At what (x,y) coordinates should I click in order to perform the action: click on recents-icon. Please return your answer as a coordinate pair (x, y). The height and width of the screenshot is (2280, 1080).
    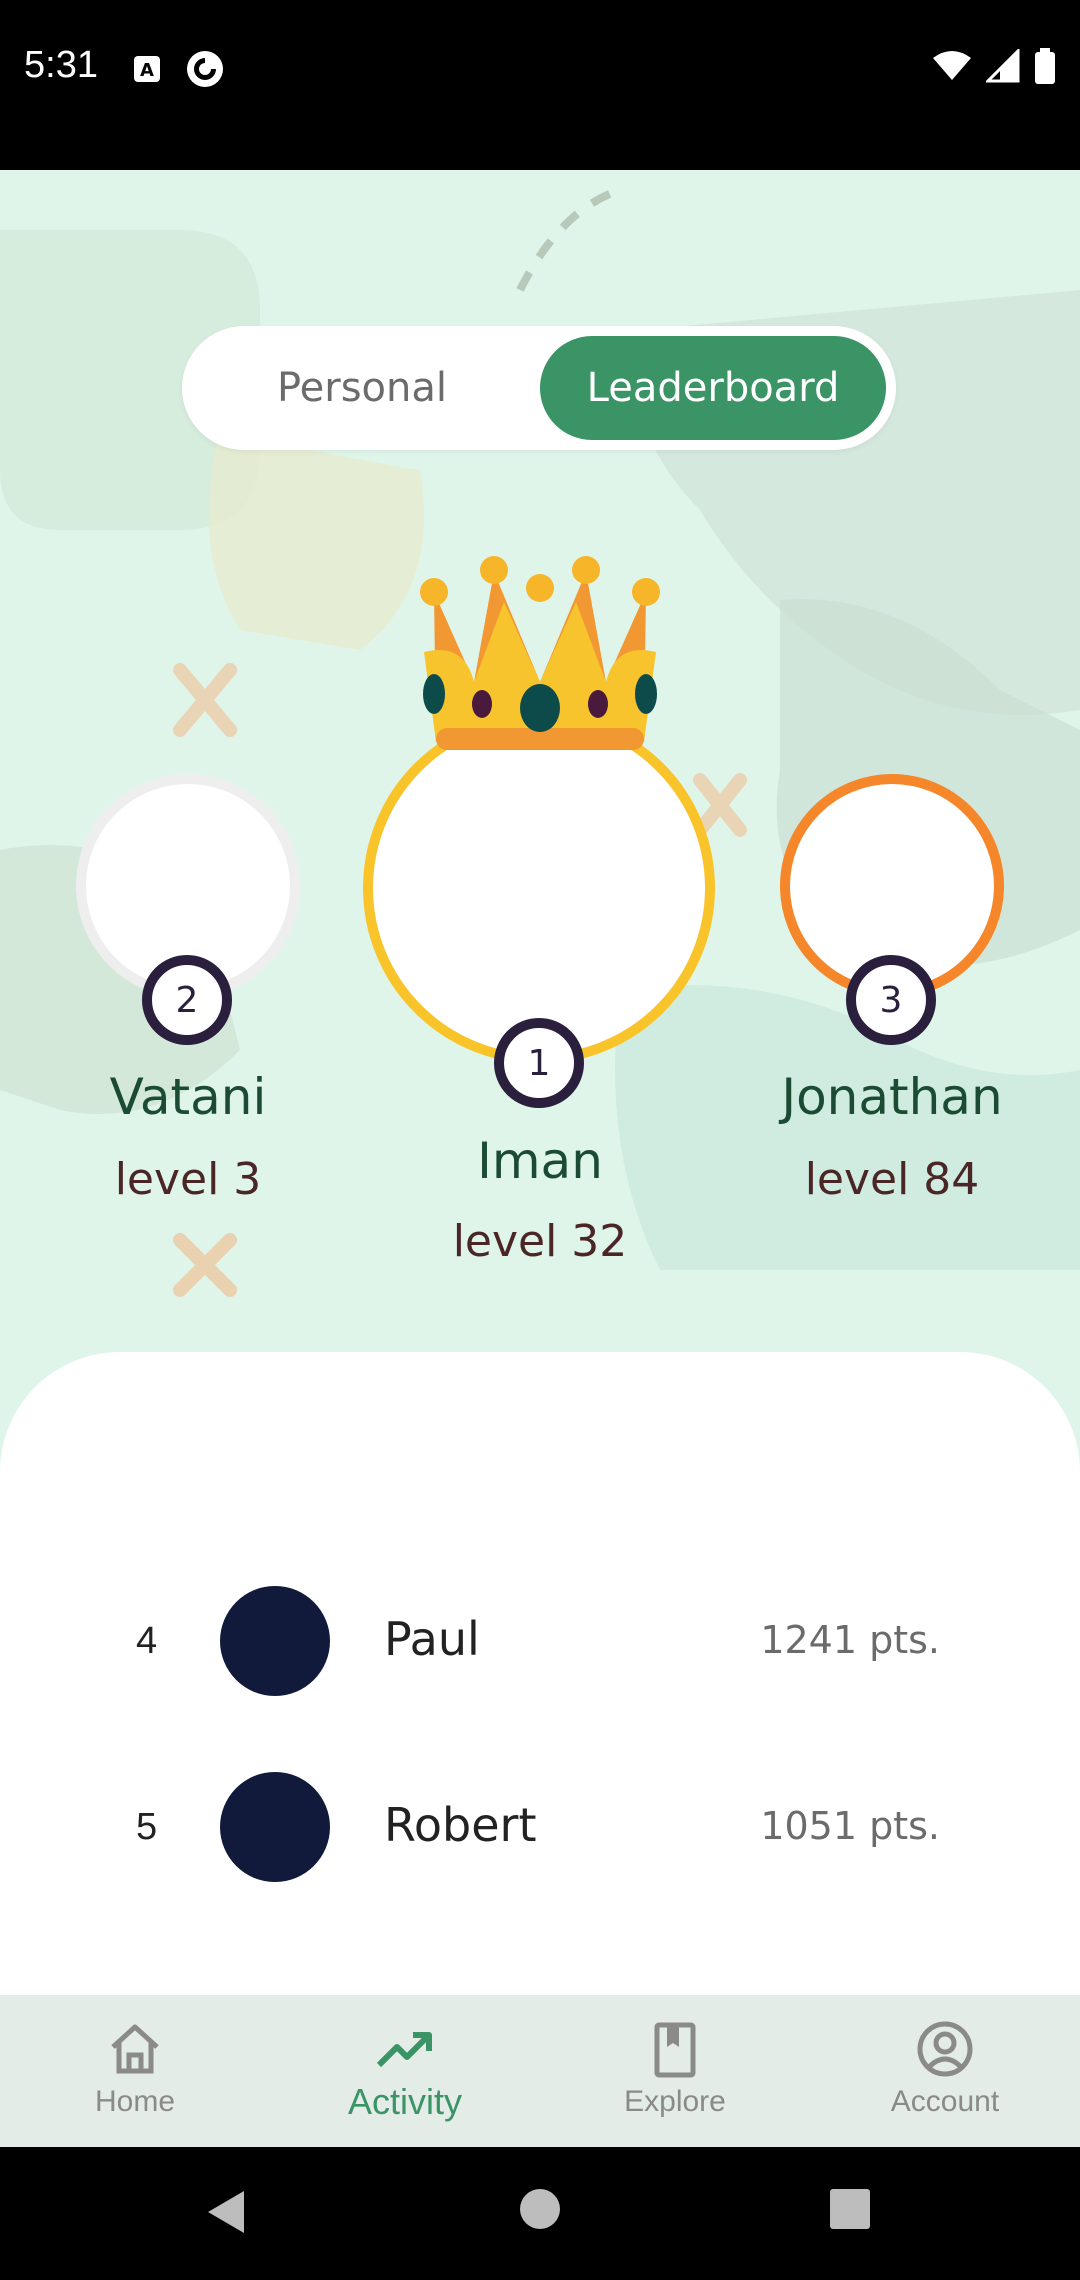
    Looking at the image, I should click on (850, 2209).